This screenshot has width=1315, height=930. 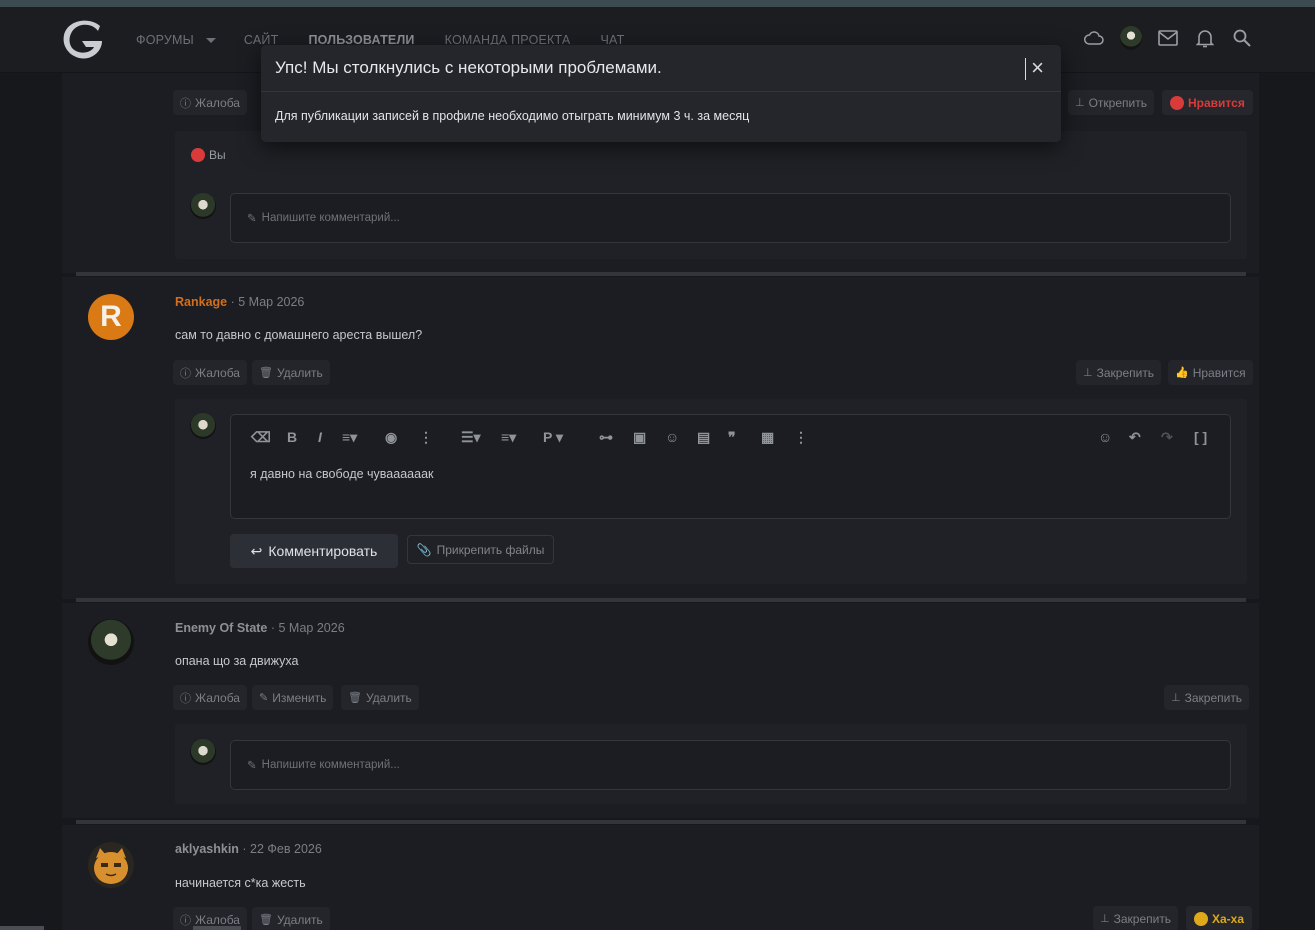 I want to click on search-icon, so click(x=1242, y=38).